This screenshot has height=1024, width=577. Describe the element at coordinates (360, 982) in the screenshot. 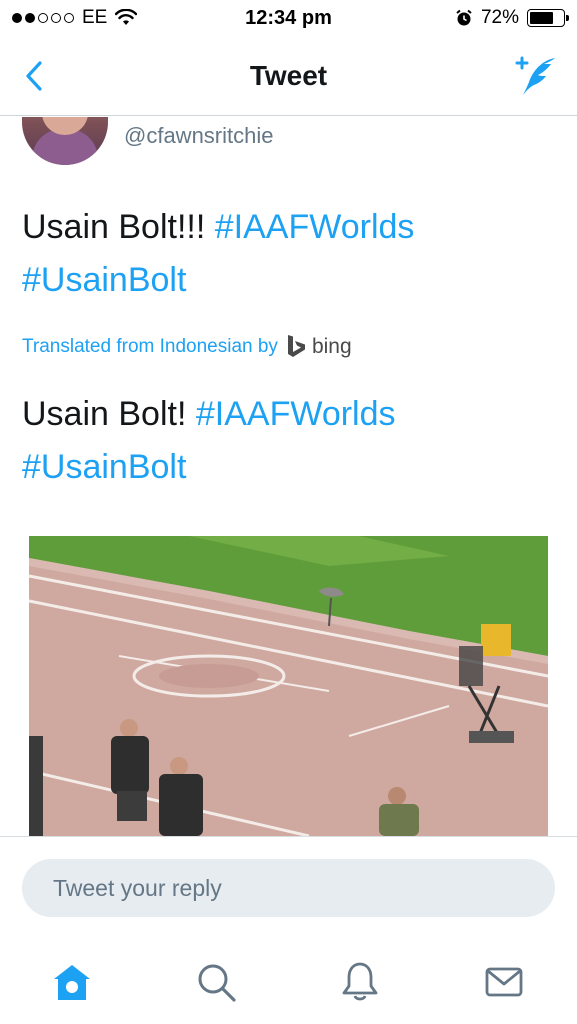

I see `notifications-icon` at that location.